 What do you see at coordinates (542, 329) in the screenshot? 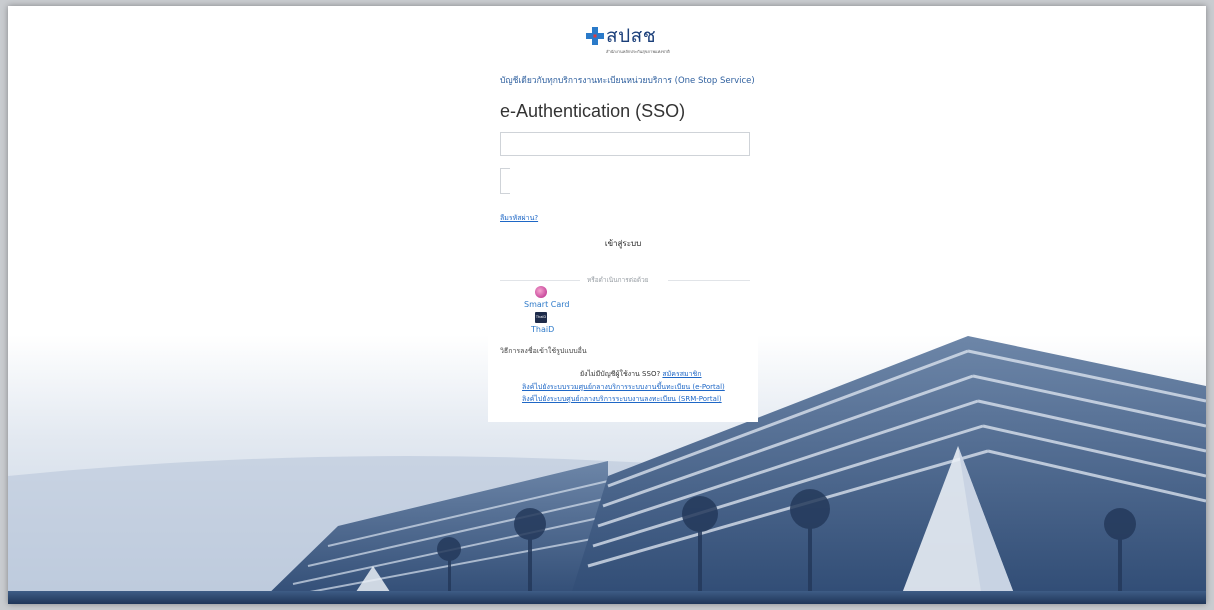
I see `thaid-login-link: ThaiD` at bounding box center [542, 329].